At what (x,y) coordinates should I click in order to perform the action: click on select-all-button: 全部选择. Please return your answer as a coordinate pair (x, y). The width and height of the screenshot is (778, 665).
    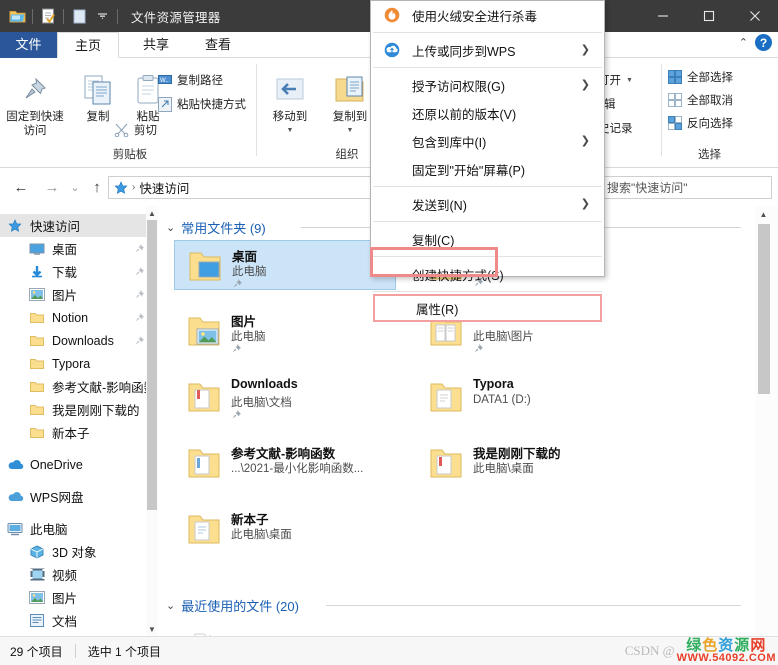
    Looking at the image, I should click on (700, 77).